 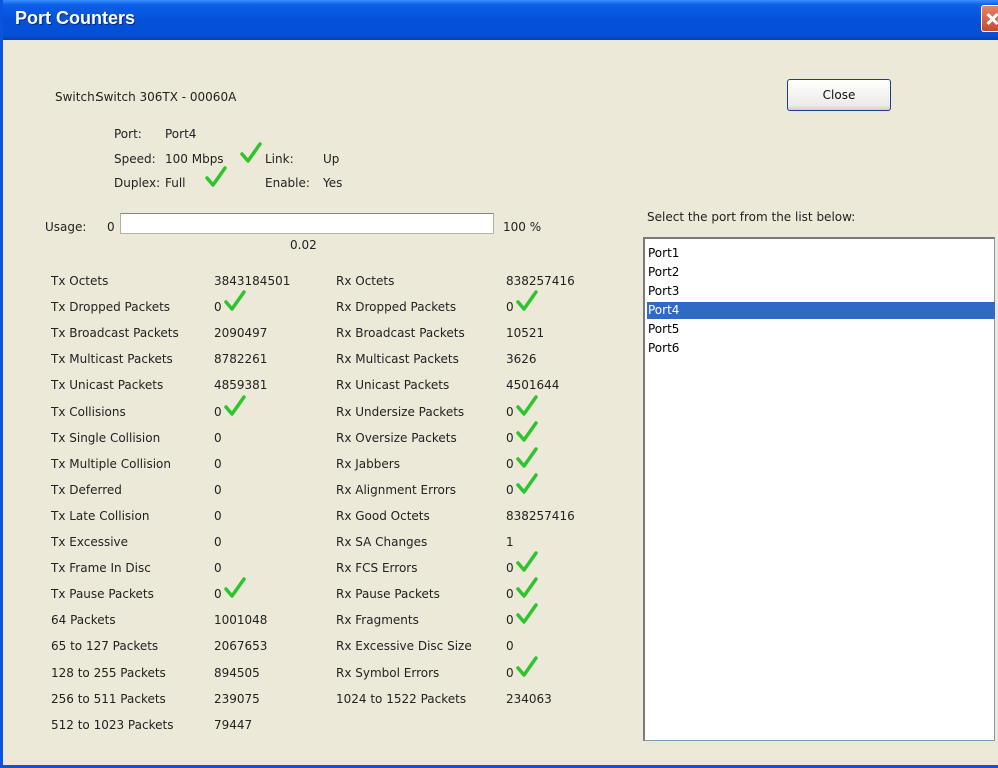 I want to click on rx-counter-label: Rx Octets, so click(x=365, y=281).